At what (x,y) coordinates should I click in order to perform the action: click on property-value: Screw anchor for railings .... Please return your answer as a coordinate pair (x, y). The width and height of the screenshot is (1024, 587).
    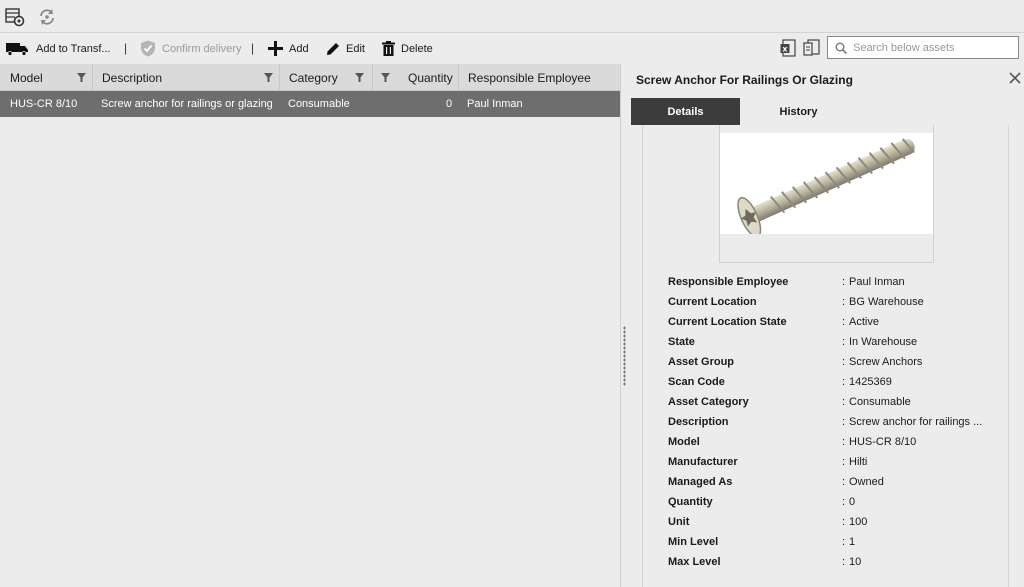
    Looking at the image, I should click on (916, 422).